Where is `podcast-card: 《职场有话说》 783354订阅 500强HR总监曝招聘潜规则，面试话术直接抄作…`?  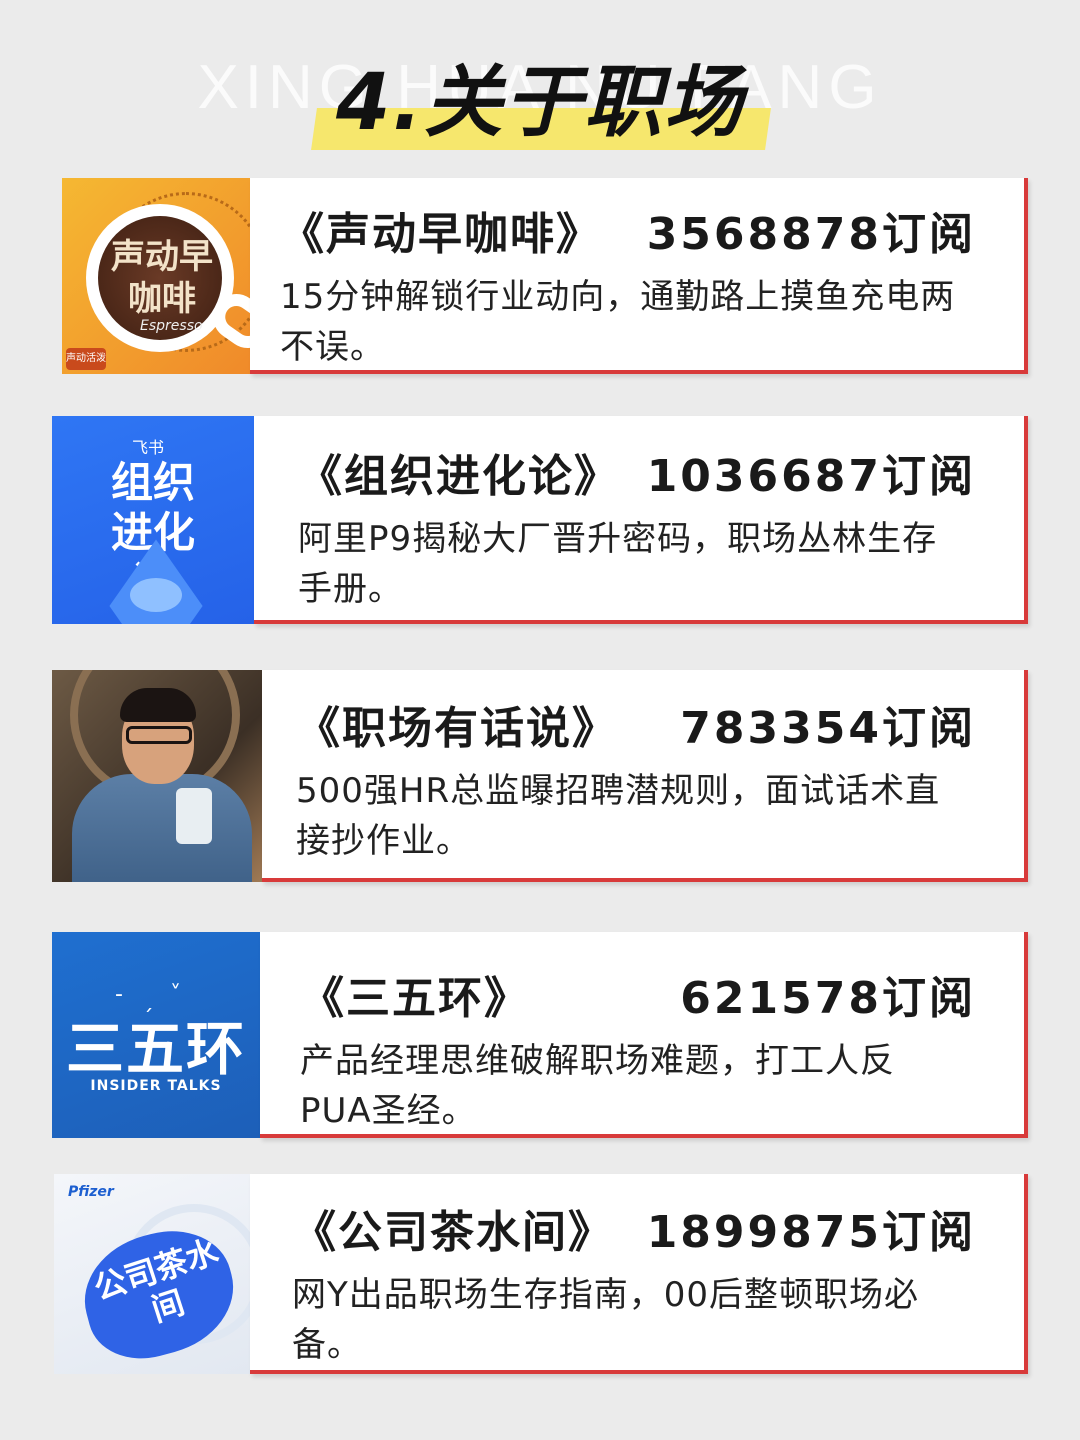
podcast-card: 《职场有话说》 783354订阅 500强HR总监曝招聘潜规则，面试话术直接抄作… is located at coordinates (540, 776).